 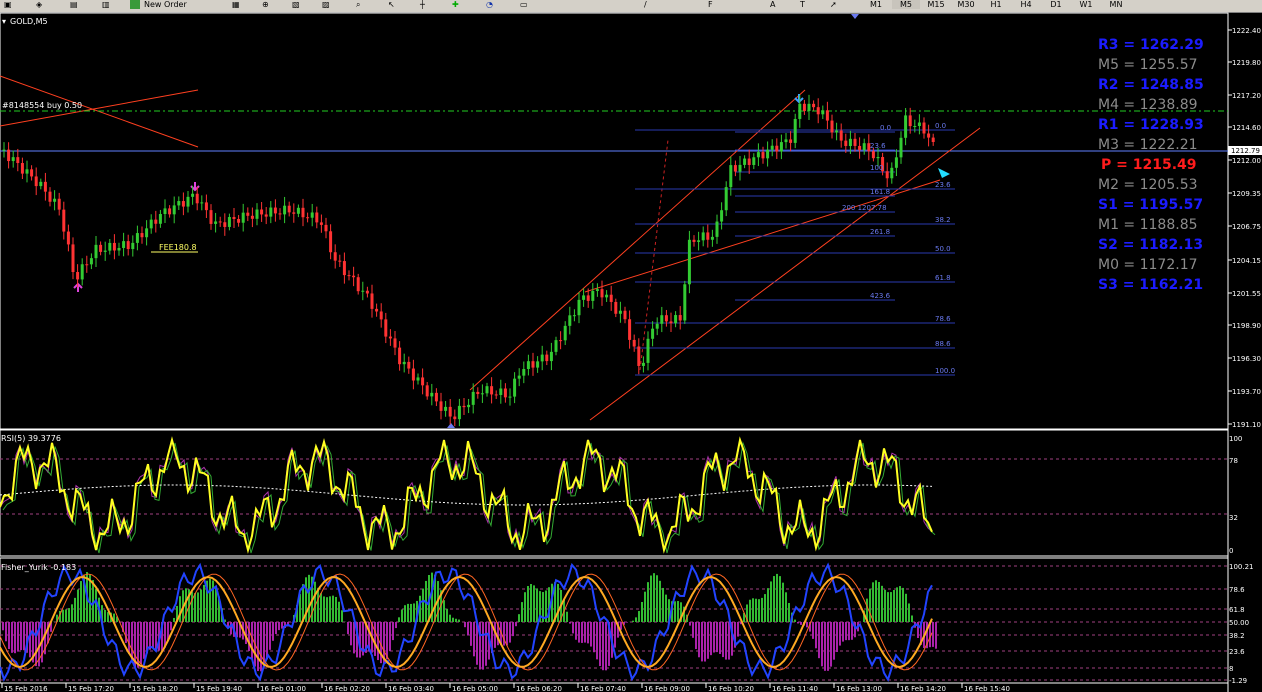 What do you see at coordinates (1235, 439) in the screenshot?
I see `rsi-axis-label: 100` at bounding box center [1235, 439].